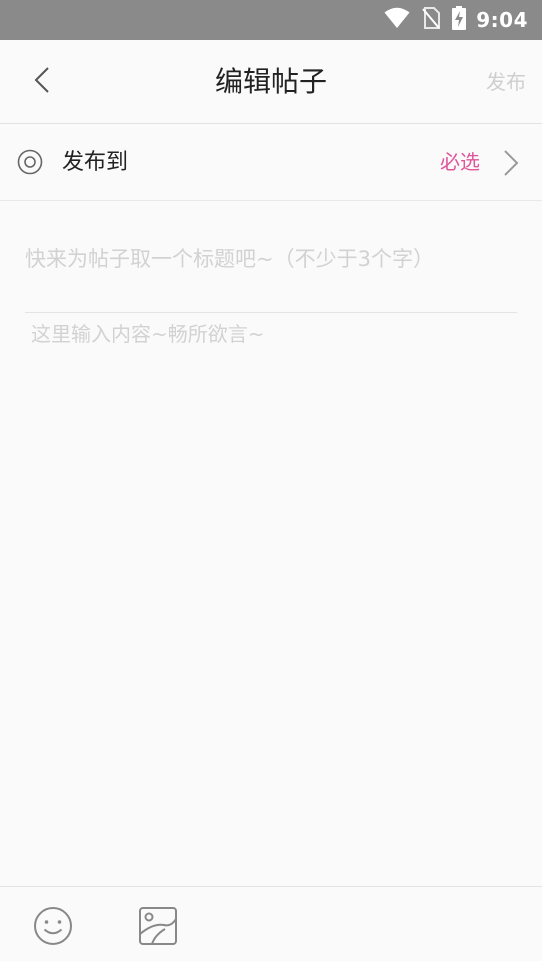 The image size is (542, 961). I want to click on title-input, so click(271, 272).